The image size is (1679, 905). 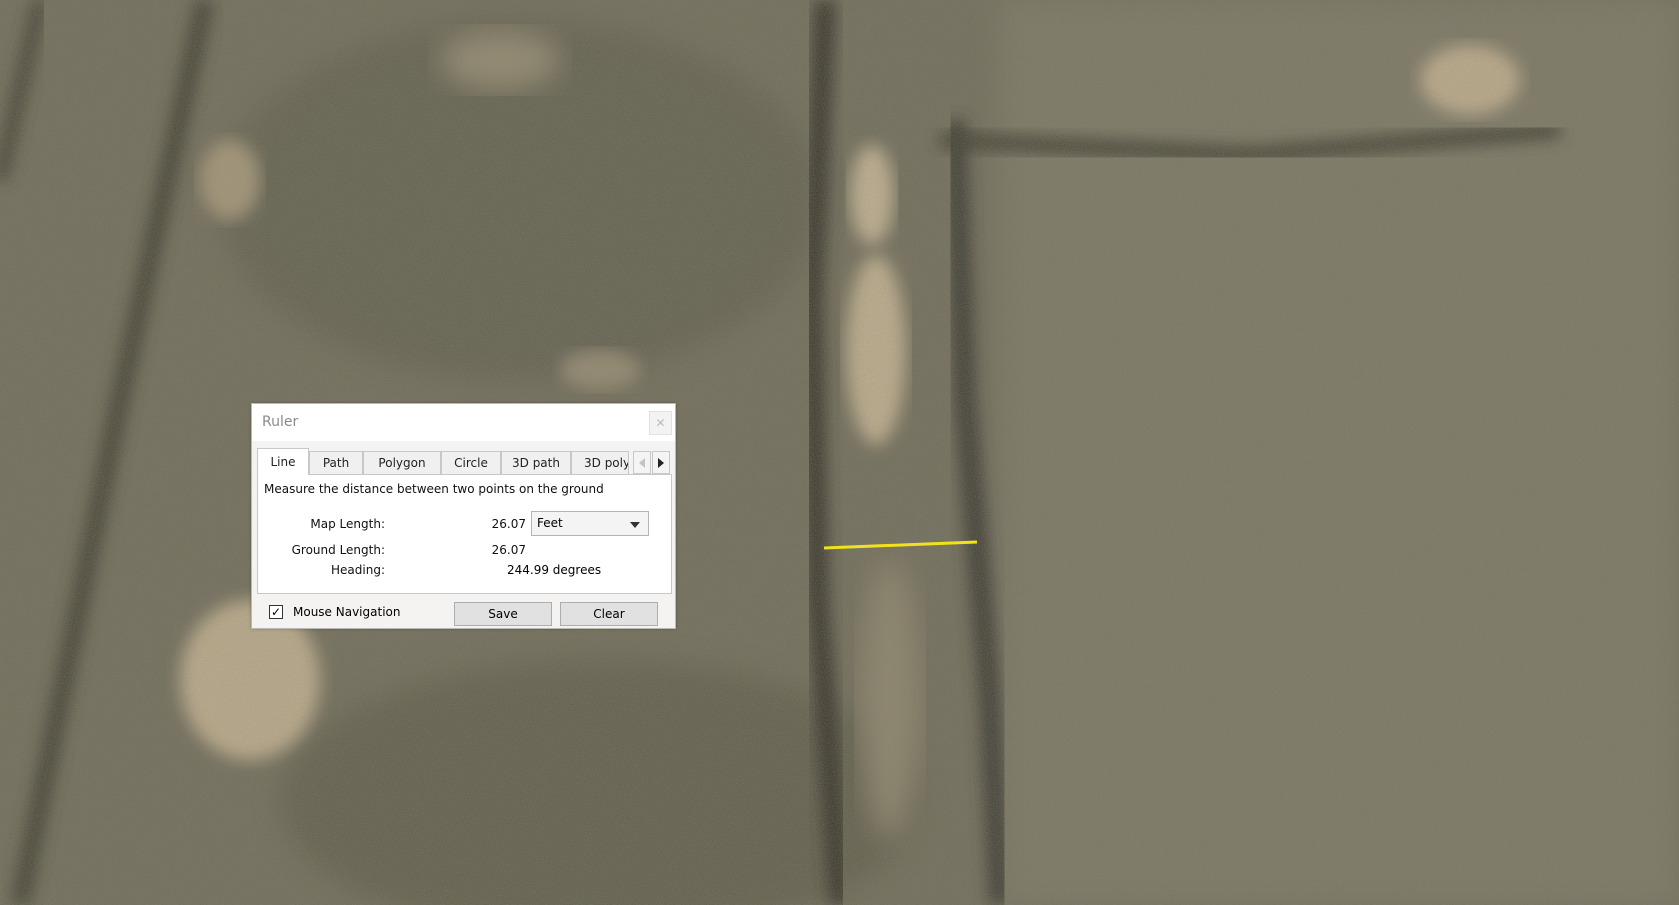 I want to click on heading-value: 244.99 degrees, so click(x=554, y=570).